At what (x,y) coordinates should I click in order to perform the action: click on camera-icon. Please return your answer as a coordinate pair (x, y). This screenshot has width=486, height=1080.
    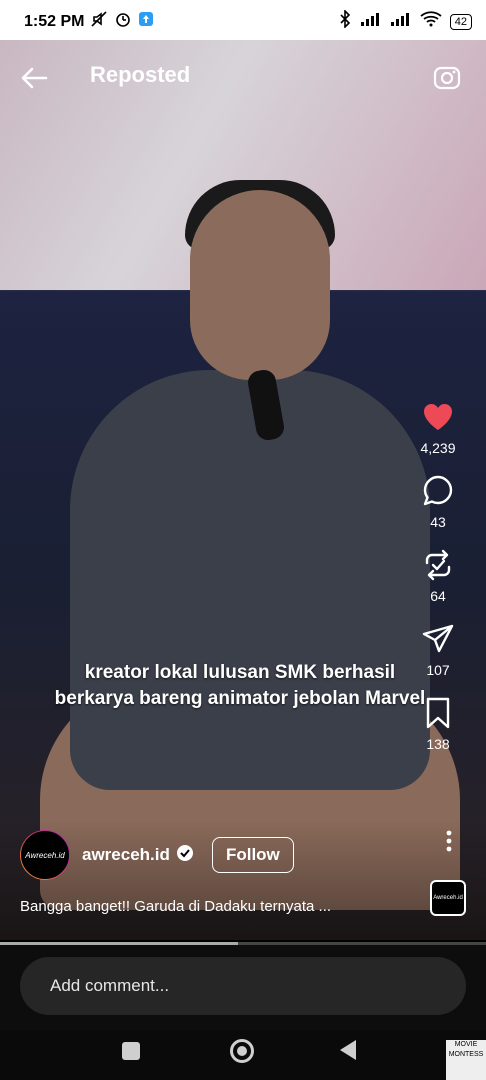
    Looking at the image, I should click on (447, 77).